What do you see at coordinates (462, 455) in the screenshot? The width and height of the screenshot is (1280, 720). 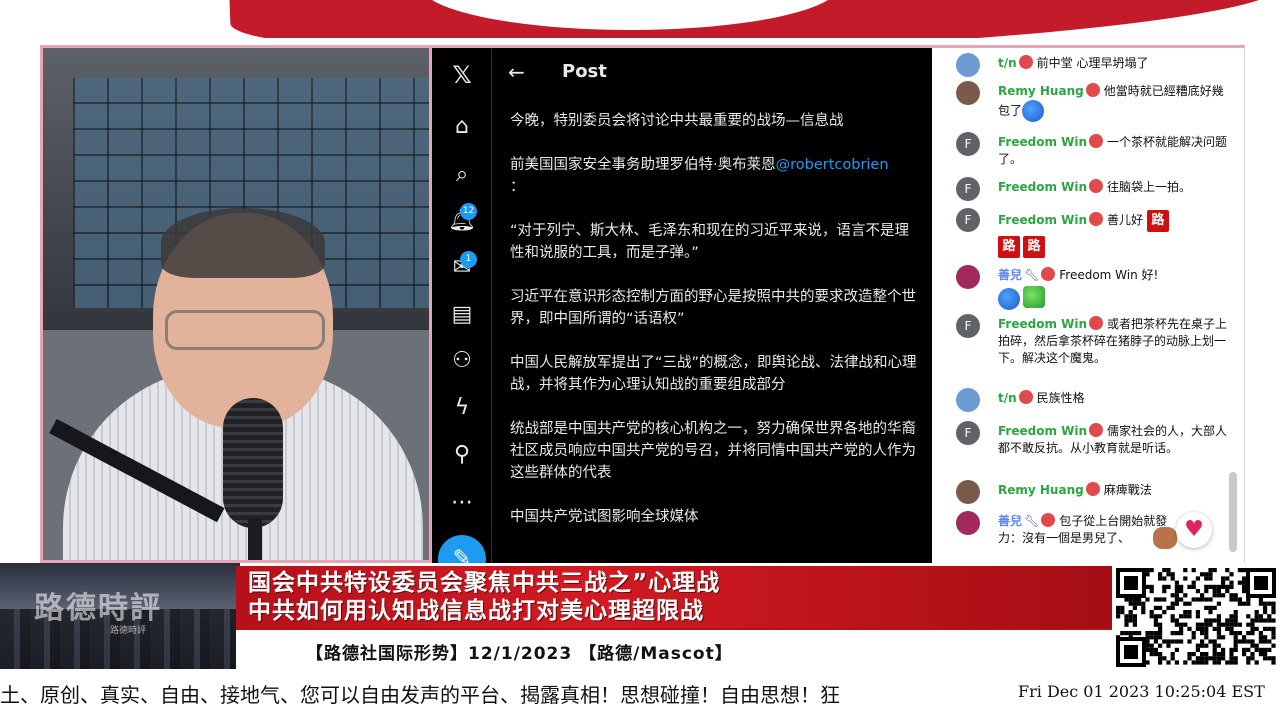 I see `profile-icon: ⚲` at bounding box center [462, 455].